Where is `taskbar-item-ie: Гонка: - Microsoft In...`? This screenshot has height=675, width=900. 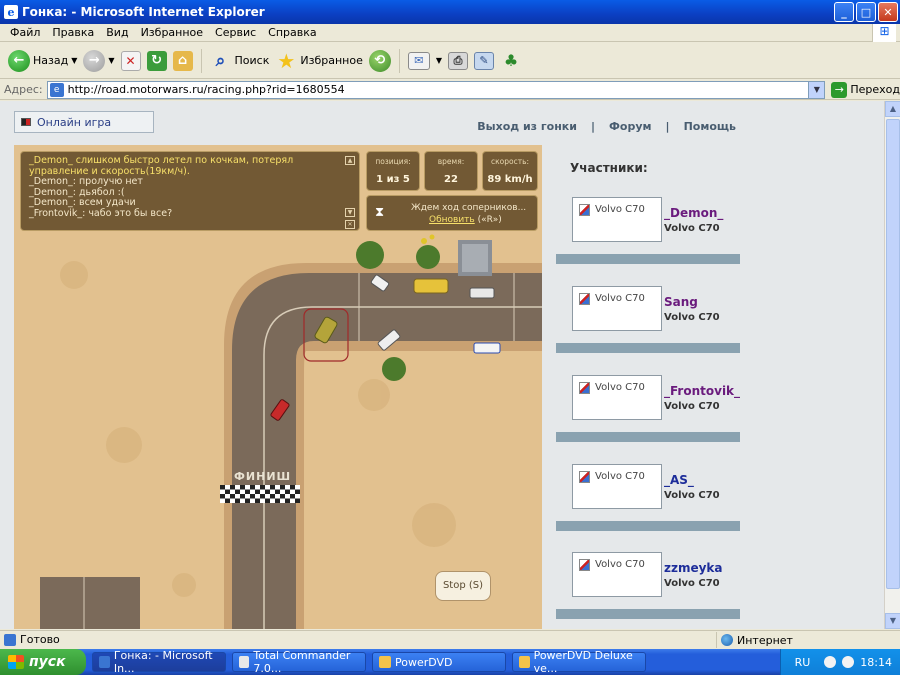 taskbar-item-ie: Гонка: - Microsoft In... is located at coordinates (159, 662).